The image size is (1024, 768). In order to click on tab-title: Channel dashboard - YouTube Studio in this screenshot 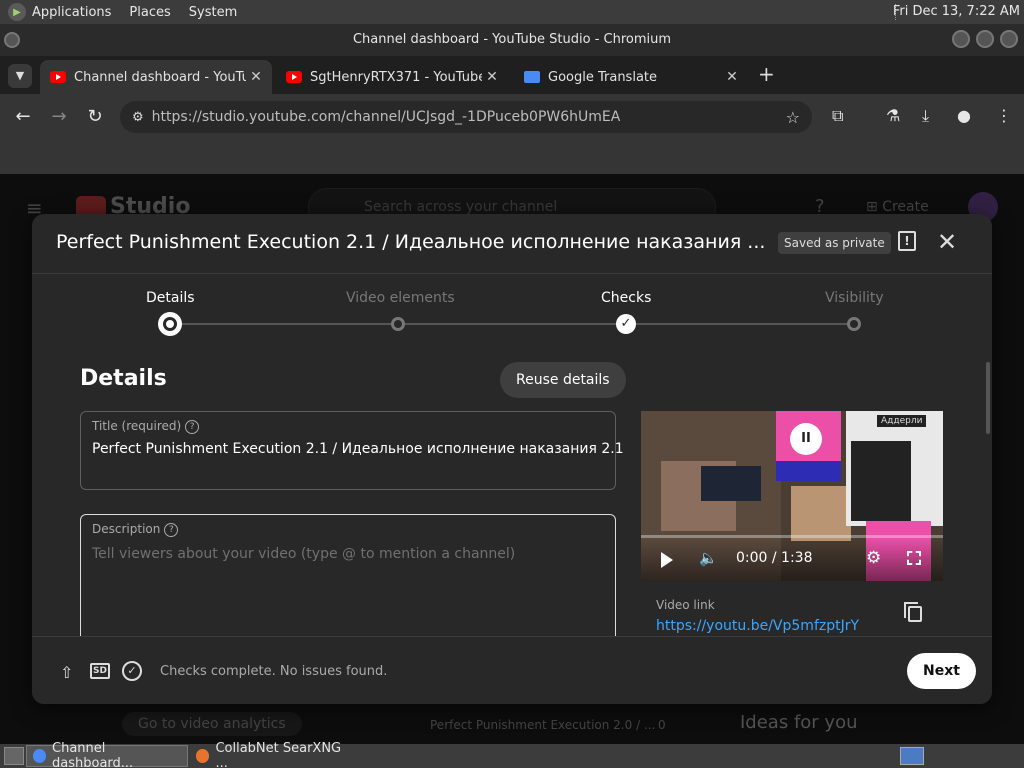, I will do `click(160, 77)`.